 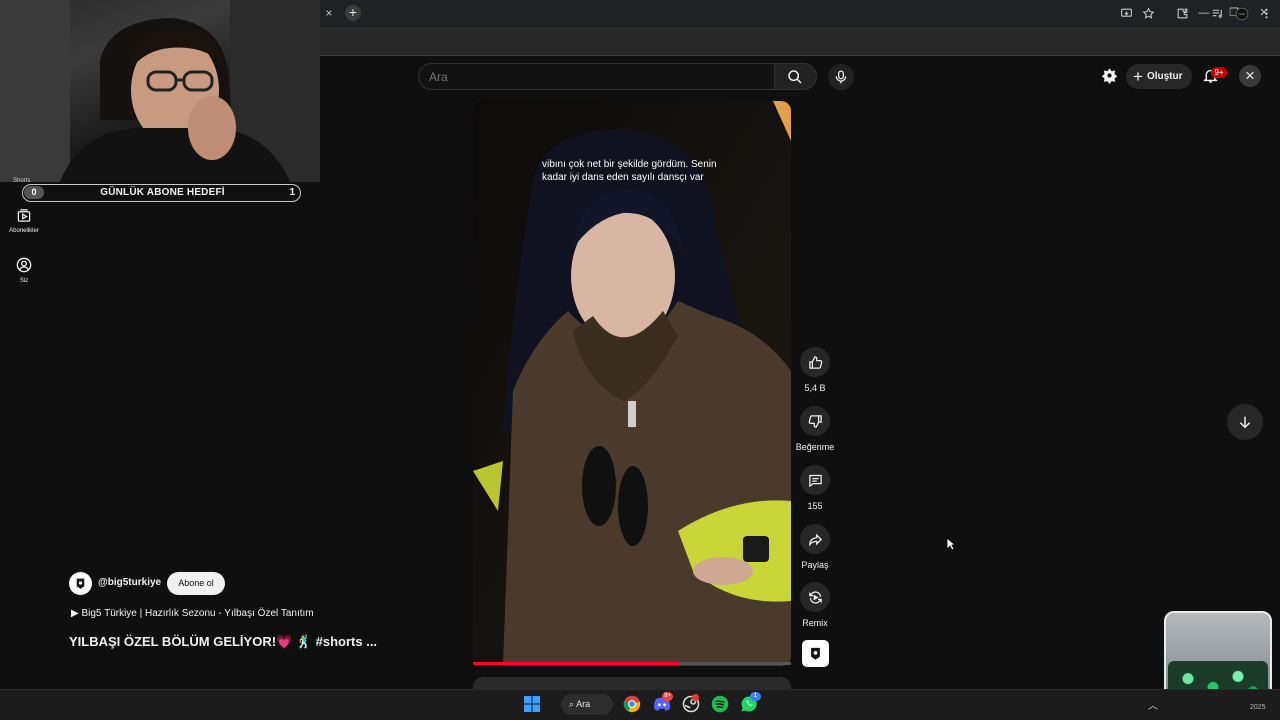 What do you see at coordinates (1164, 76) in the screenshot?
I see `create-label: Oluştur` at bounding box center [1164, 76].